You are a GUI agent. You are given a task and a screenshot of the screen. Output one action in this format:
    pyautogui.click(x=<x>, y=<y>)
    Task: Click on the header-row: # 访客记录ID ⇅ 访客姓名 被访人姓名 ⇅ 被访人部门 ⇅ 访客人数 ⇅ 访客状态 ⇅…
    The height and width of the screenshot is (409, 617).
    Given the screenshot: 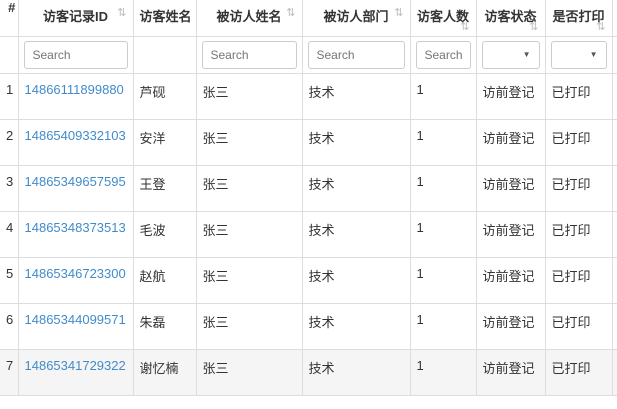 What is the action you would take?
    pyautogui.click(x=308, y=18)
    